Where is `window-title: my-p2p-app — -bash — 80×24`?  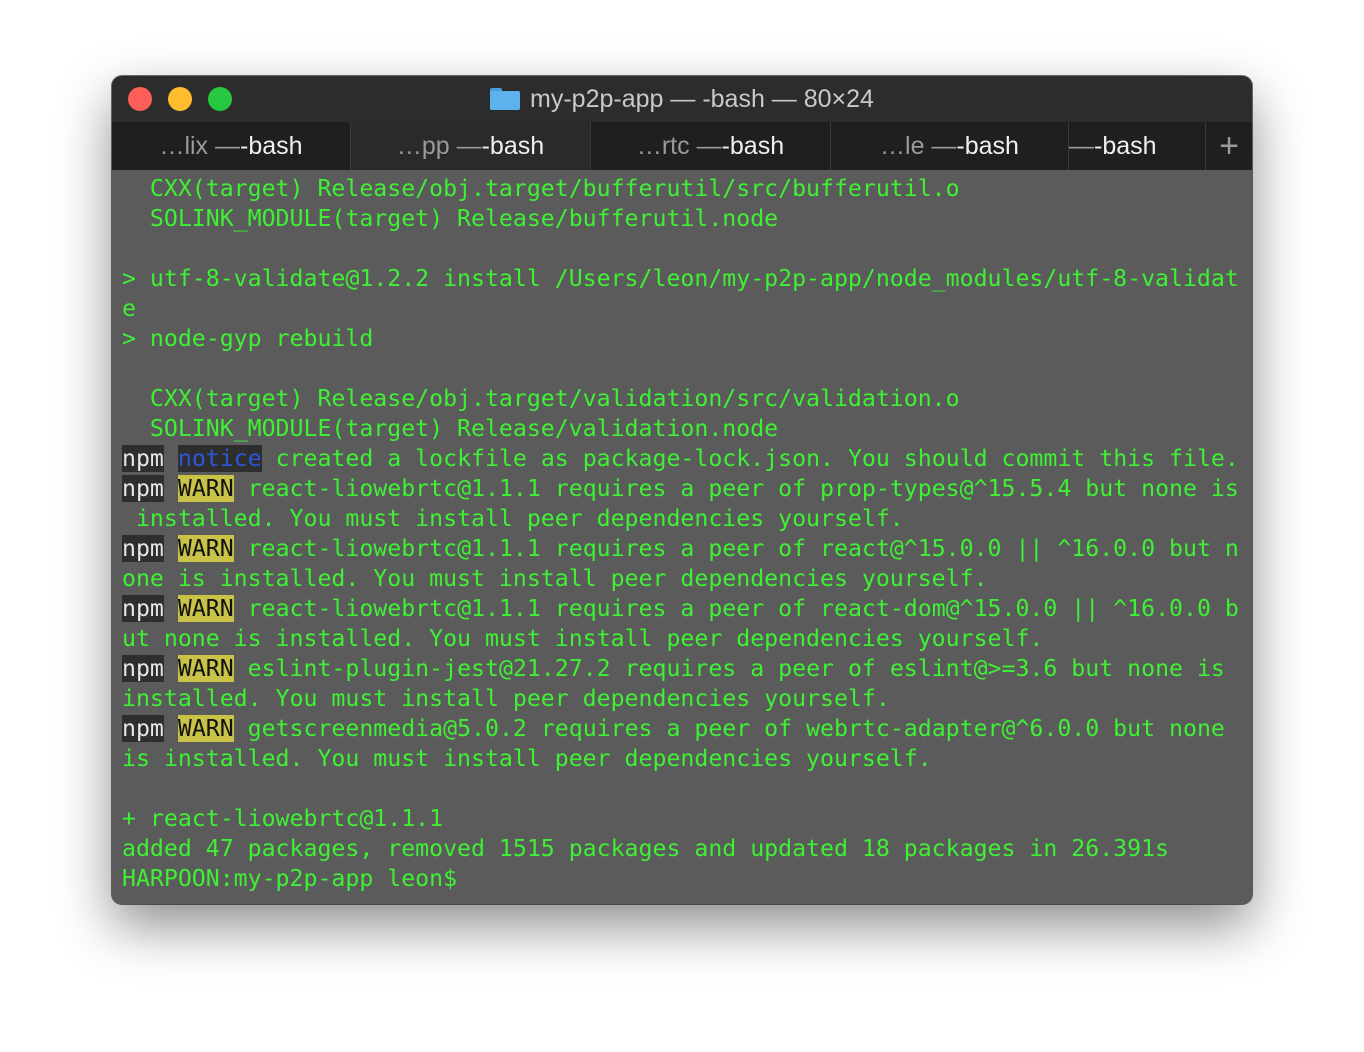
window-title: my-p2p-app — -bash — 80×24 is located at coordinates (702, 98).